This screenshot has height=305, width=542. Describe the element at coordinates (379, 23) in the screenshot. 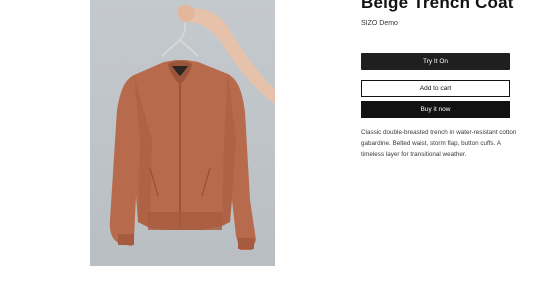

I see `product-vendor: SIZO Demo` at that location.